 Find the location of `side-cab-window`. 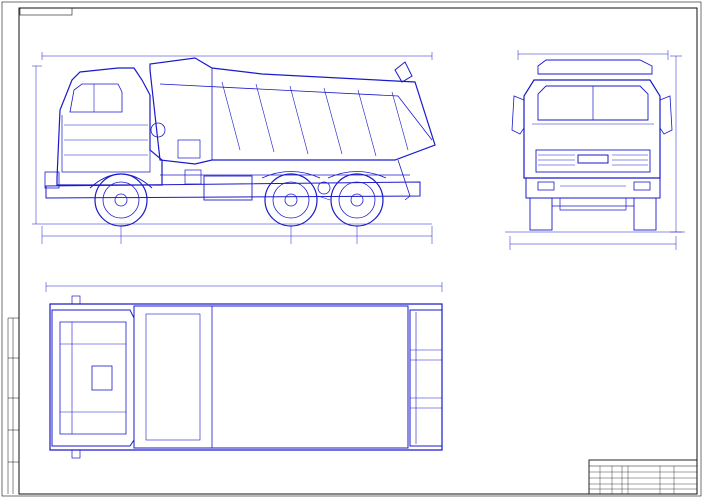

side-cab-window is located at coordinates (96, 98).